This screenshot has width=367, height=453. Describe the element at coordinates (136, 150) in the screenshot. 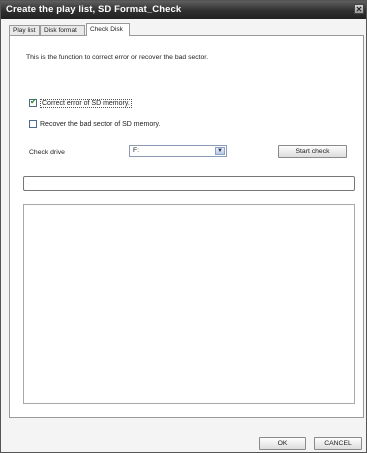

I see `check-drive-value: F:` at that location.